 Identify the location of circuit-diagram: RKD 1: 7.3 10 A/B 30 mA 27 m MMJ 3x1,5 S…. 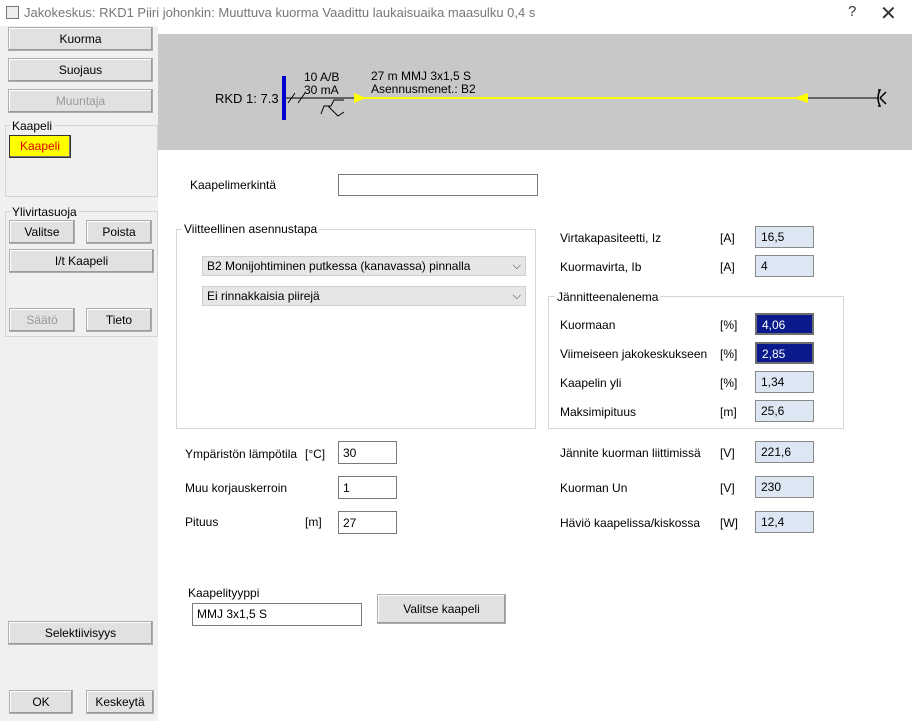
(535, 92).